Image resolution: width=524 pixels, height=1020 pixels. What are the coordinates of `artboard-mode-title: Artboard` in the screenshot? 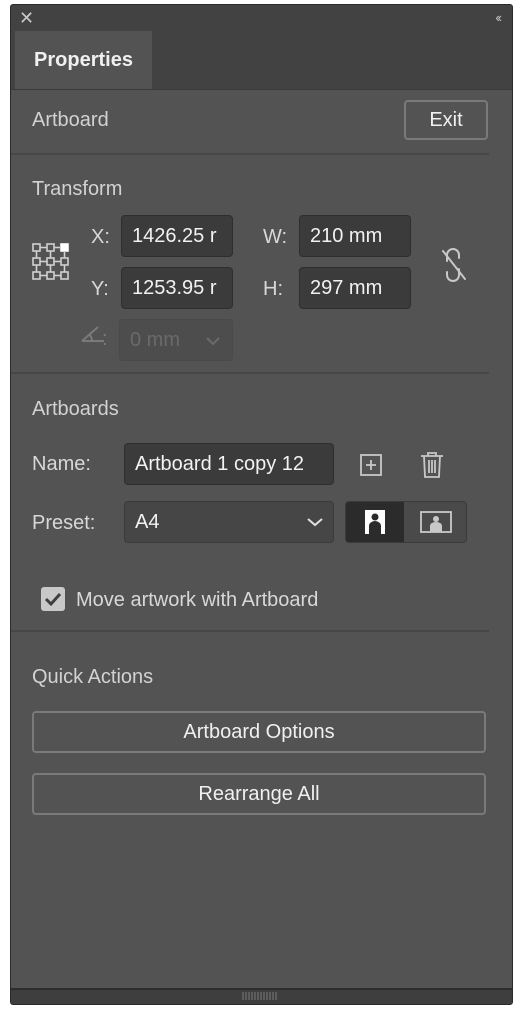 It's located at (70, 120).